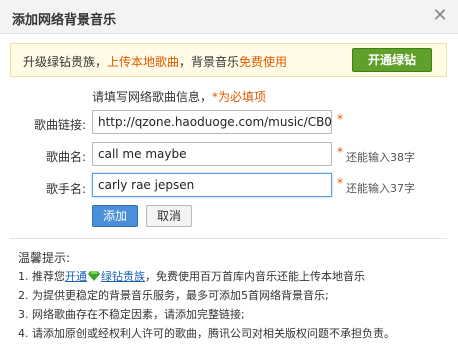 The image size is (458, 345). I want to click on song-name-input: call me maybe, so click(212, 154).